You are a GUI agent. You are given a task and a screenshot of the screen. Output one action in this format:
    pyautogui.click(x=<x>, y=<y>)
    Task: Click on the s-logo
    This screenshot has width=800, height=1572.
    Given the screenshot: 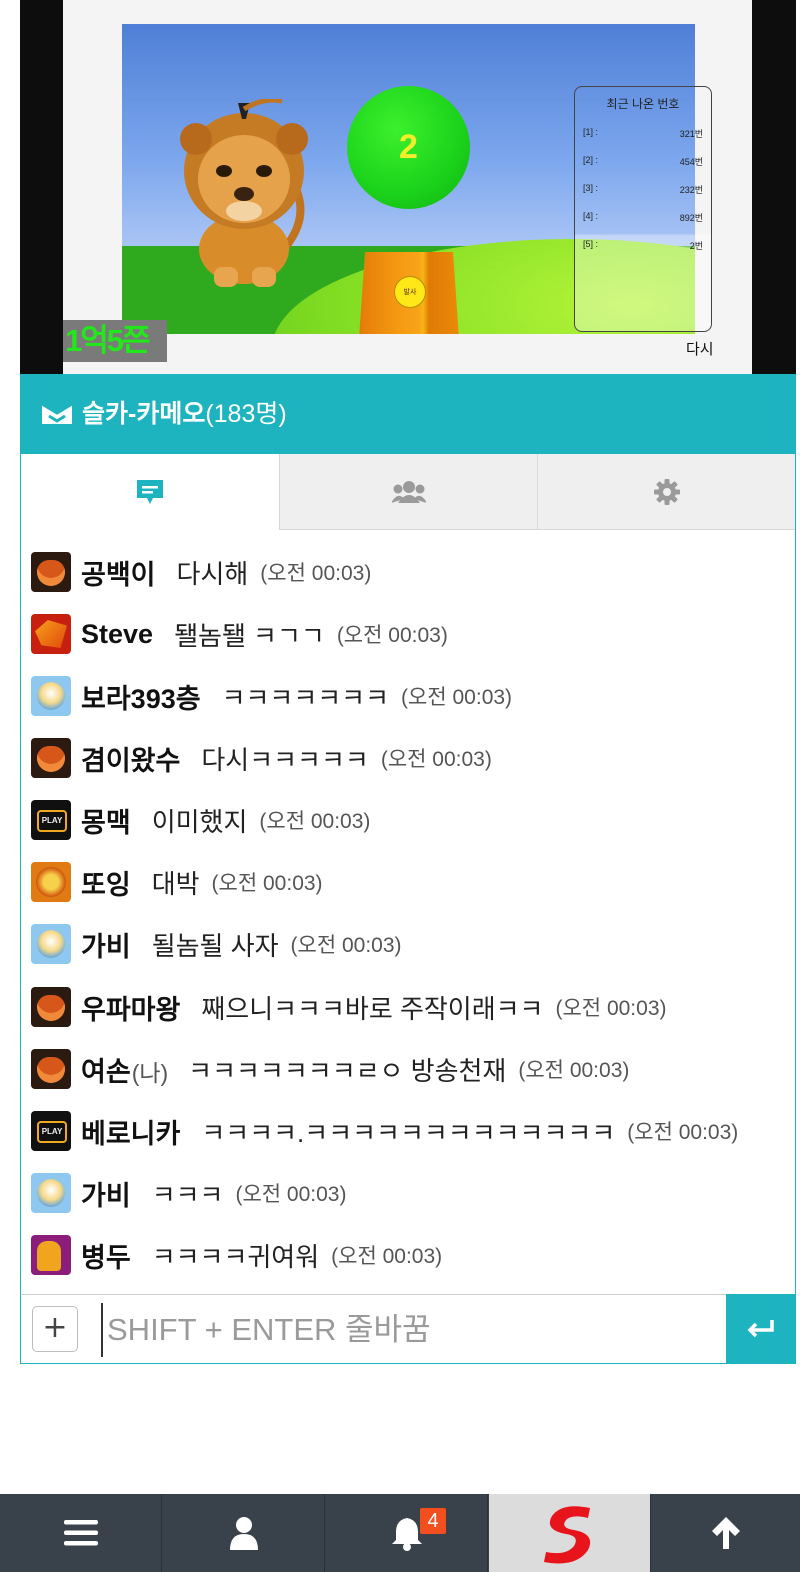 What is the action you would take?
    pyautogui.click(x=566, y=1535)
    